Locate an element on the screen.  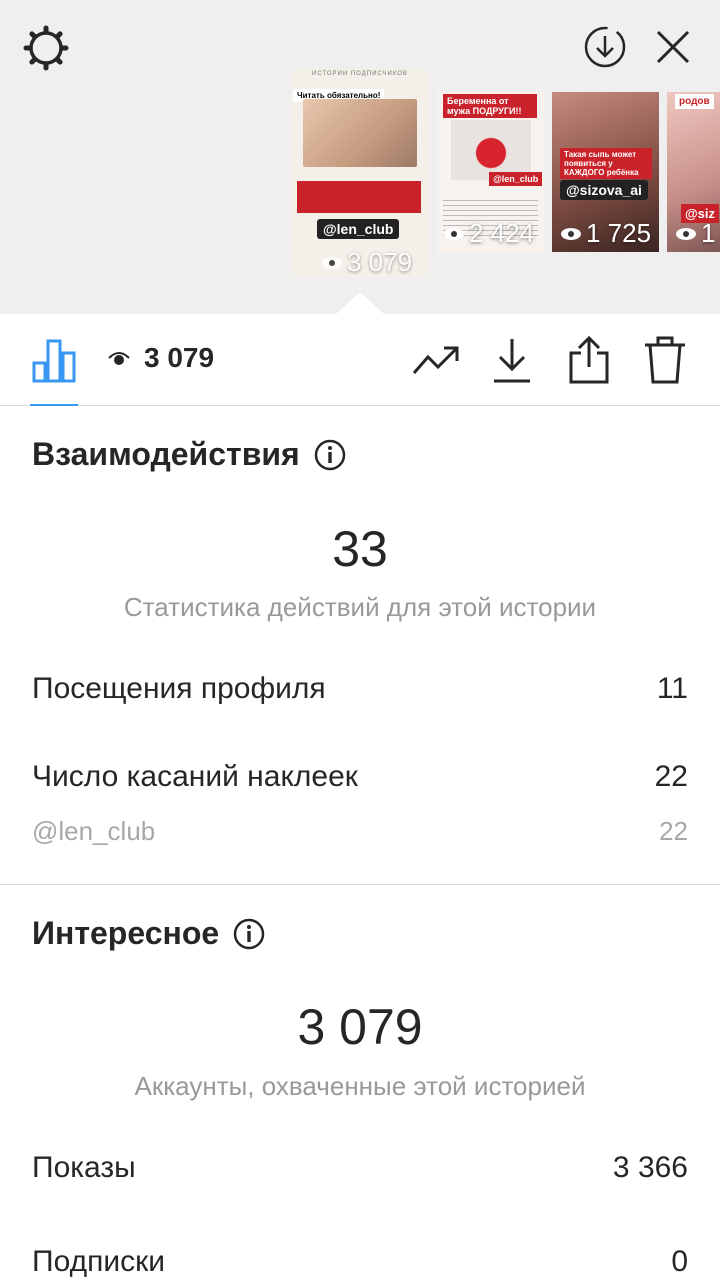
toolbar-views: 3 079 is located at coordinates (161, 358).